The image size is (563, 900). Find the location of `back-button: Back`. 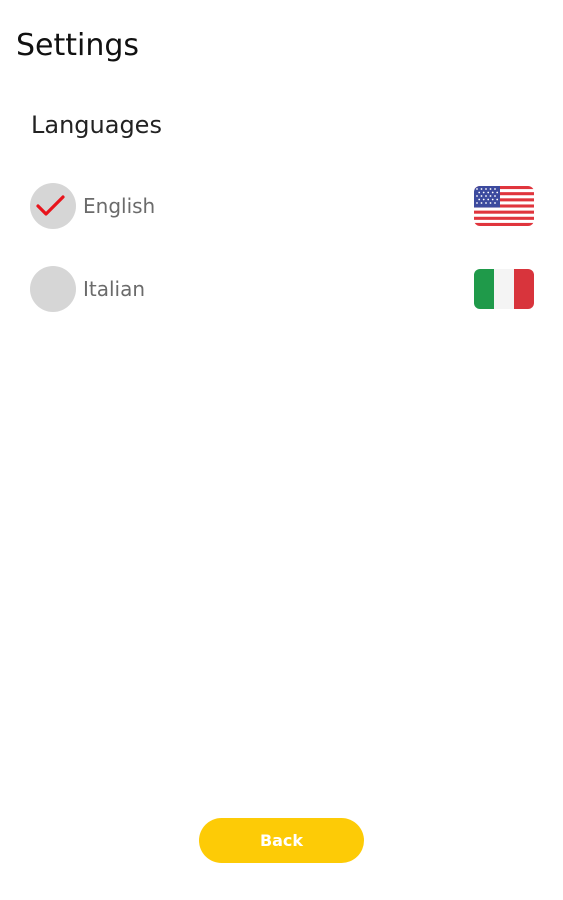

back-button: Back is located at coordinates (281, 840).